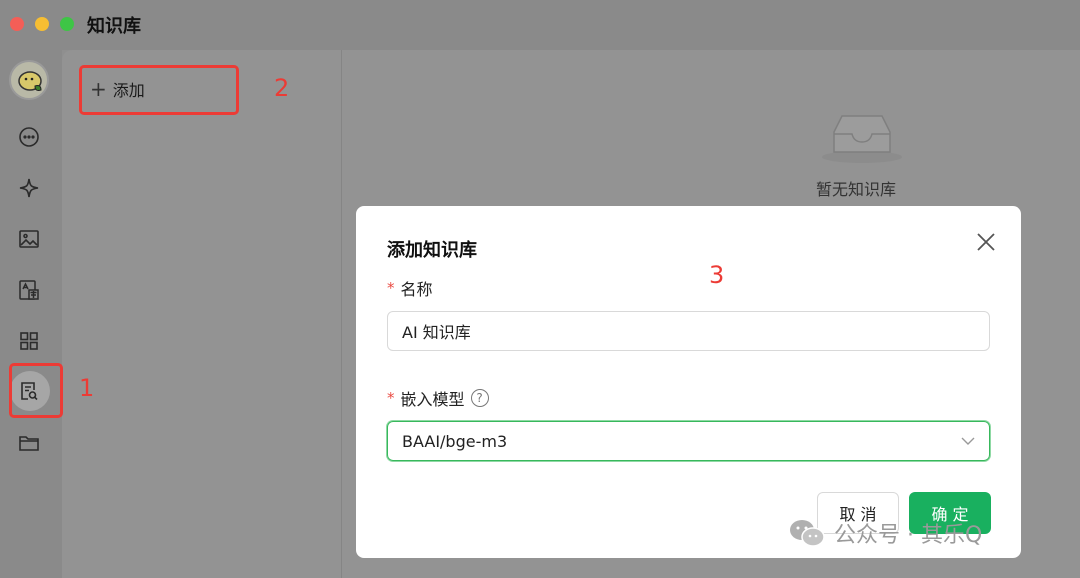 This screenshot has width=1080, height=578. I want to click on name-label-text: 名称, so click(416, 289).